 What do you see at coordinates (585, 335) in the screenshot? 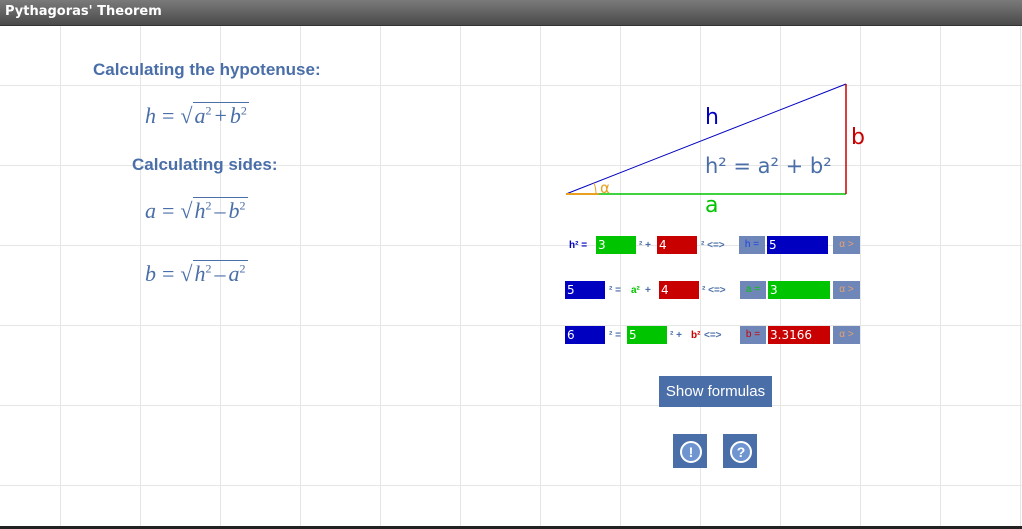
I see `row3-h-input: 6` at bounding box center [585, 335].